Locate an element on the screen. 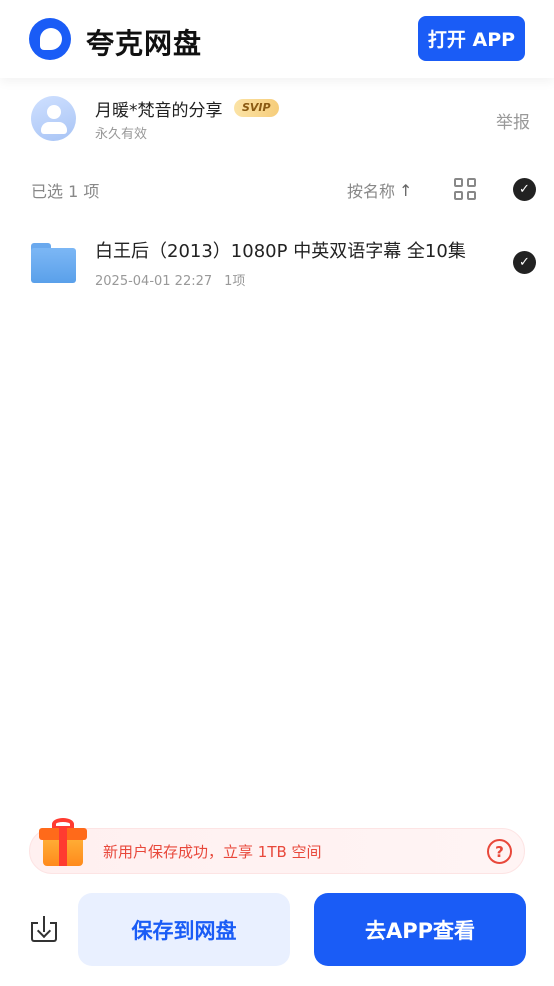 The image size is (554, 986). sort-label: 按名称 is located at coordinates (371, 191).